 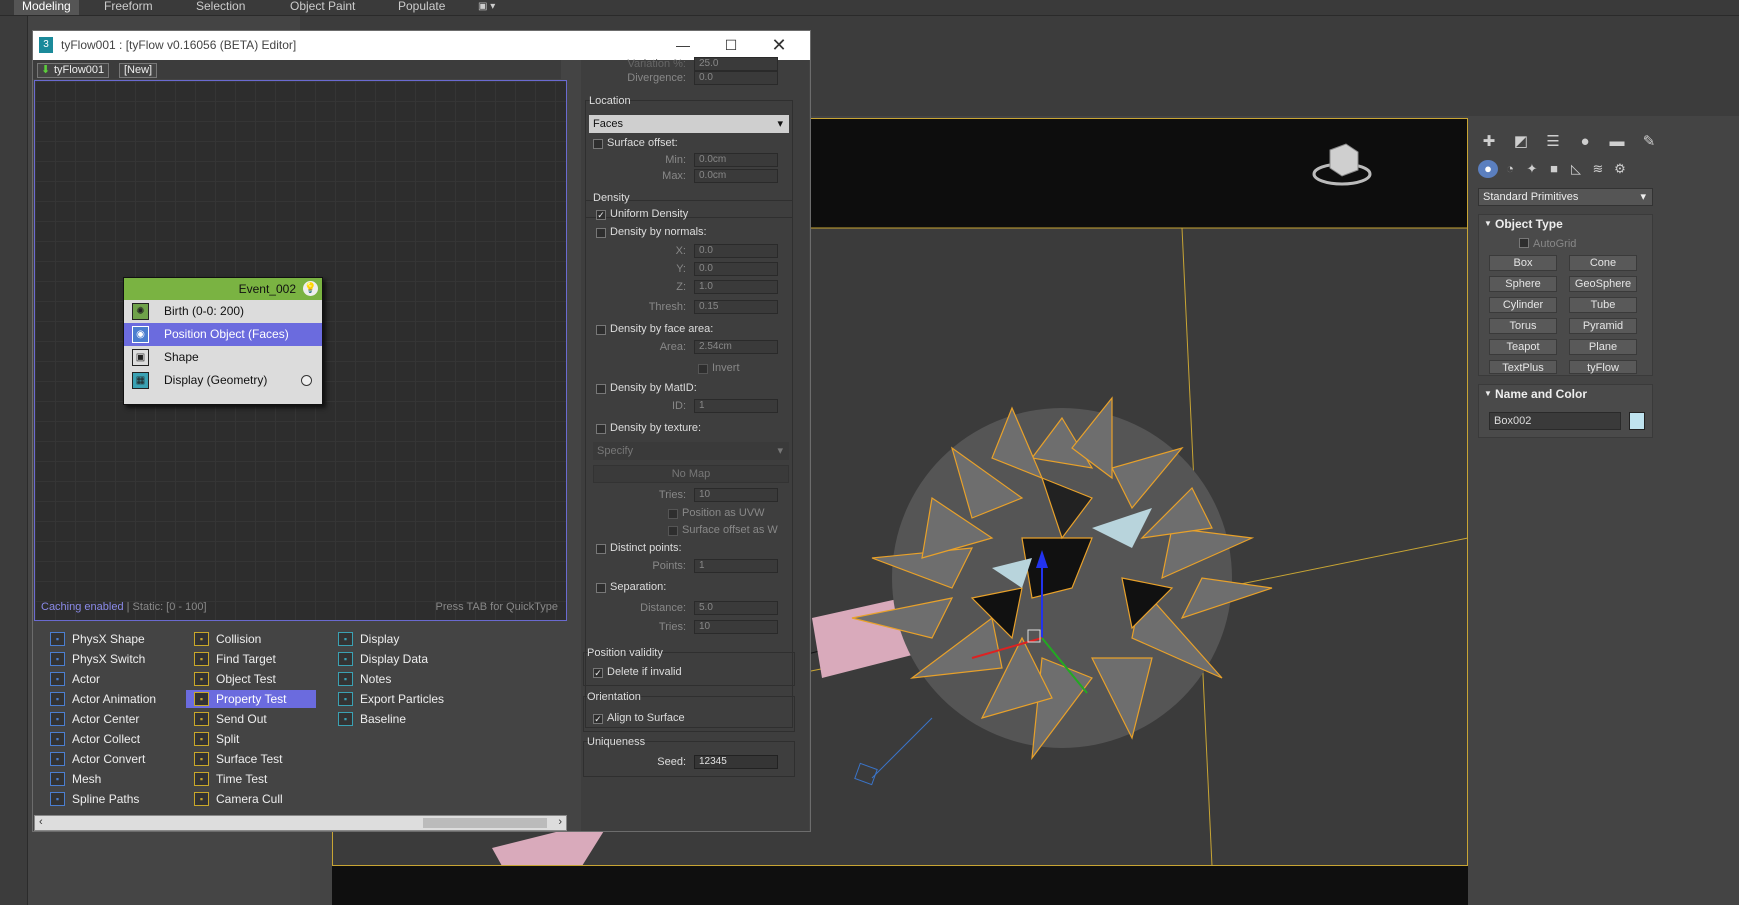 What do you see at coordinates (1598, 169) in the screenshot?
I see `spacewarps-icon: ≋` at bounding box center [1598, 169].